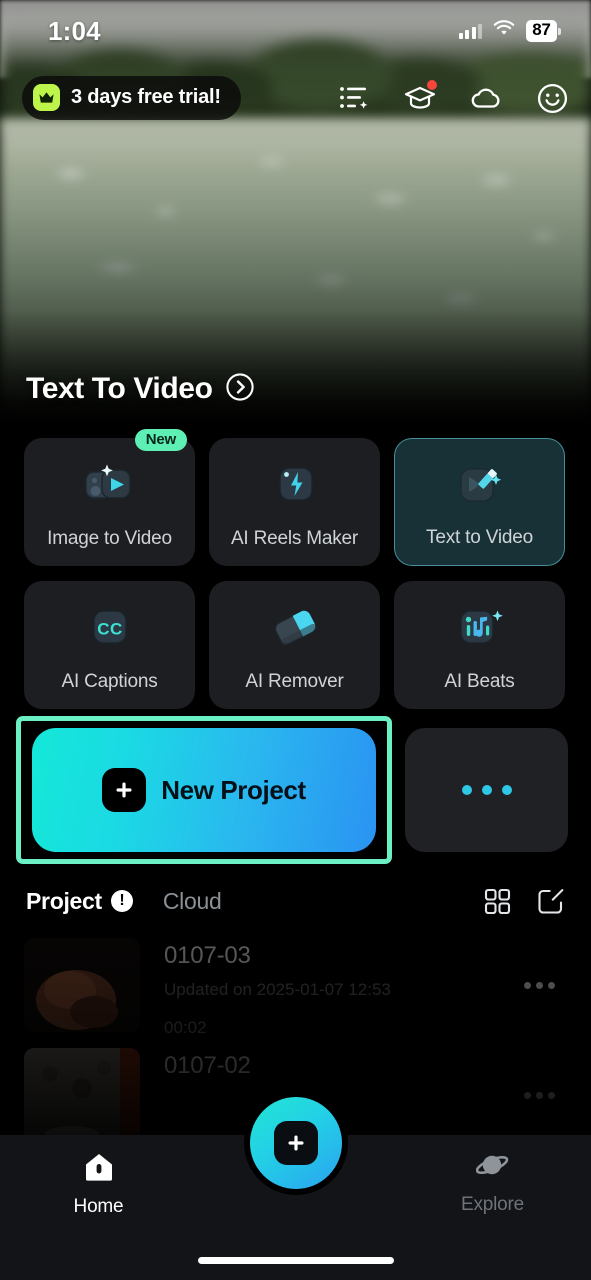 This screenshot has width=591, height=1280. I want to click on new-project-label: New Project, so click(233, 789).